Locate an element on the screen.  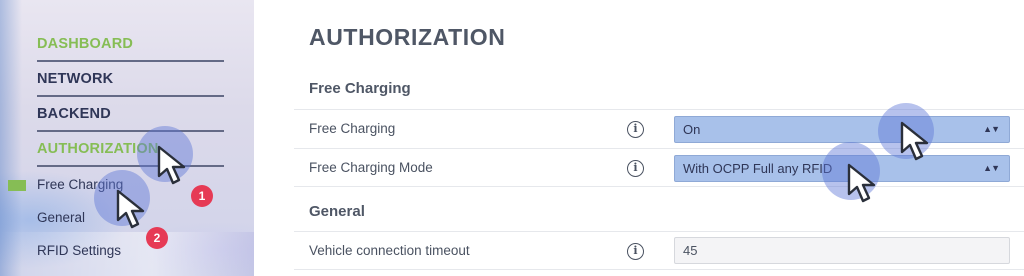
section-heading-free-charging: Free Charging is located at coordinates (360, 88).